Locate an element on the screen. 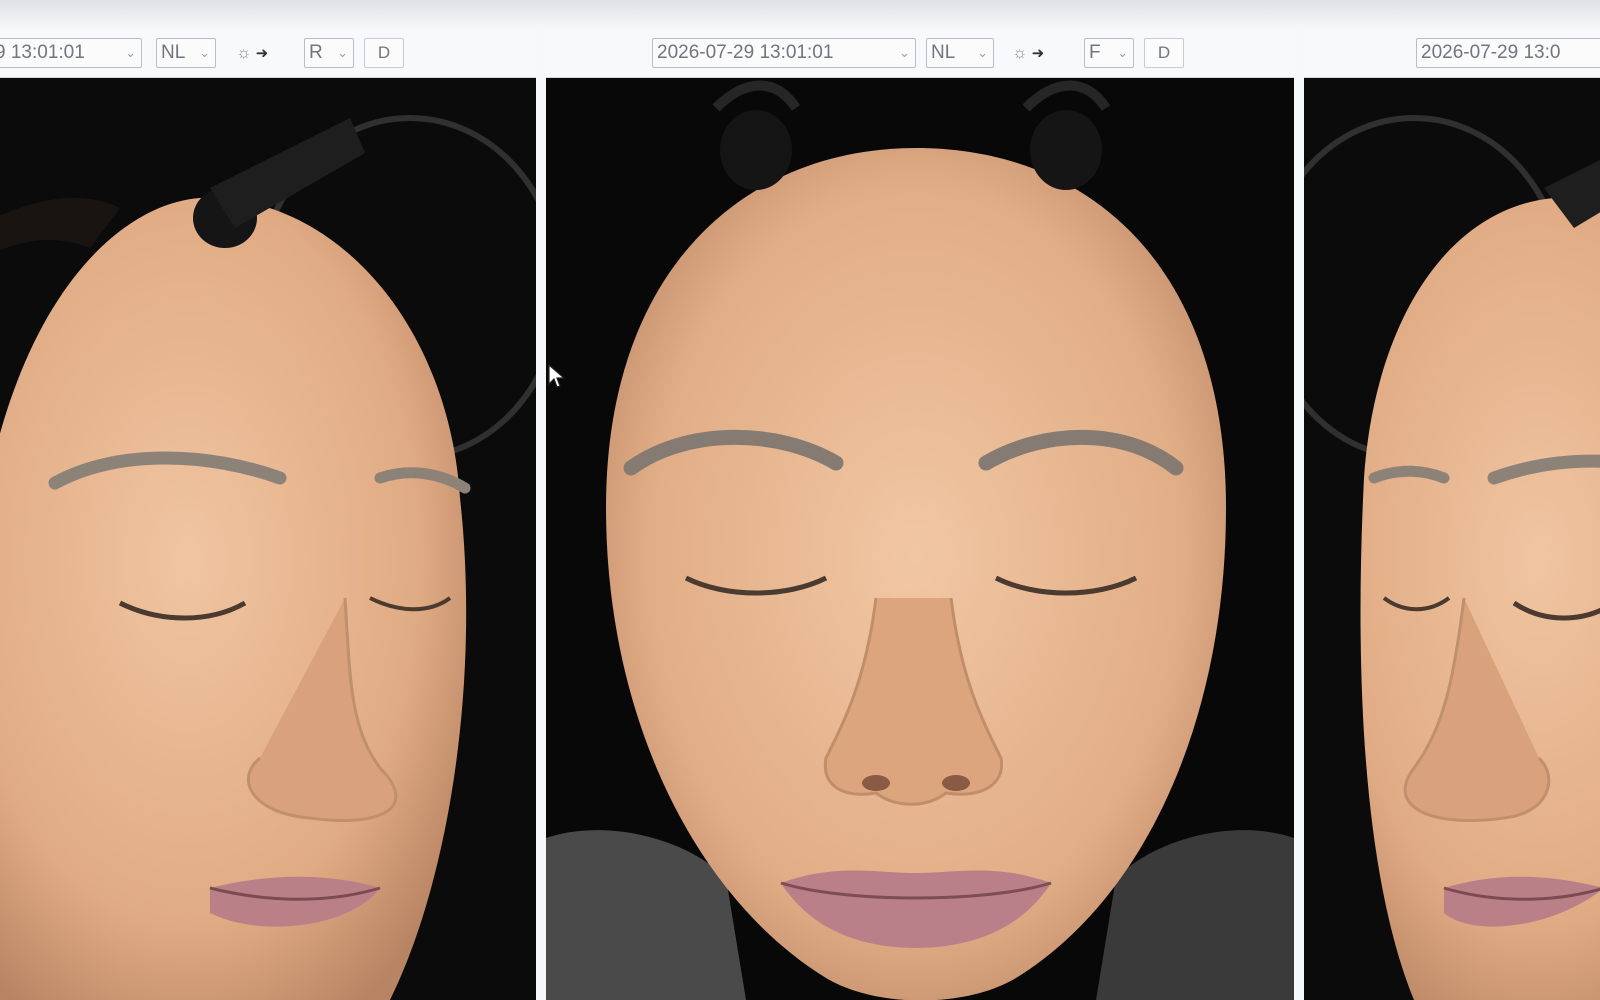 The height and width of the screenshot is (1000, 1600). datetime-select: 2026-07-29 13:0 ⌄ is located at coordinates (1508, 53).